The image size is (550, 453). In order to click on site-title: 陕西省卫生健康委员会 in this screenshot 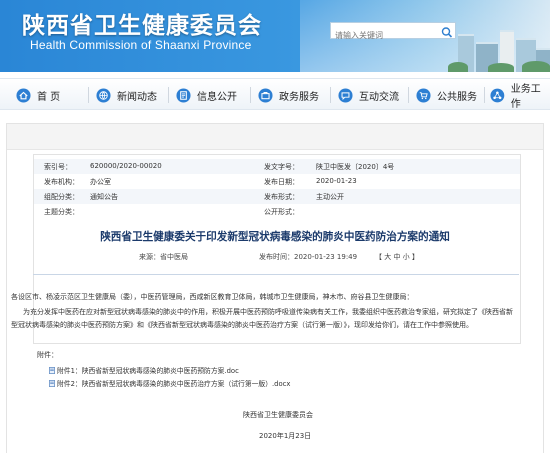, I will do `click(142, 25)`.